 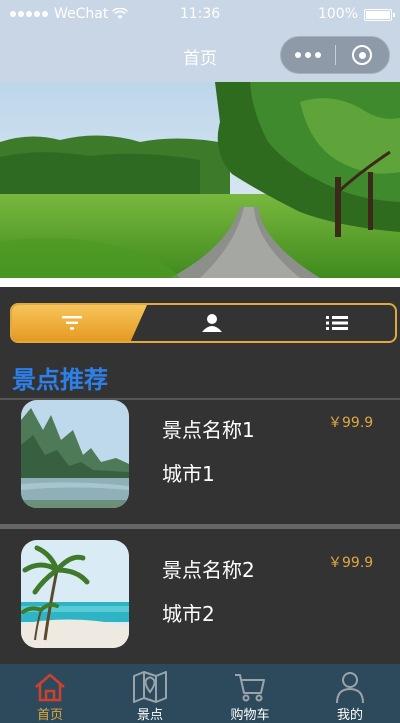 I want to click on item-name: 景点名称1, so click(x=208, y=430).